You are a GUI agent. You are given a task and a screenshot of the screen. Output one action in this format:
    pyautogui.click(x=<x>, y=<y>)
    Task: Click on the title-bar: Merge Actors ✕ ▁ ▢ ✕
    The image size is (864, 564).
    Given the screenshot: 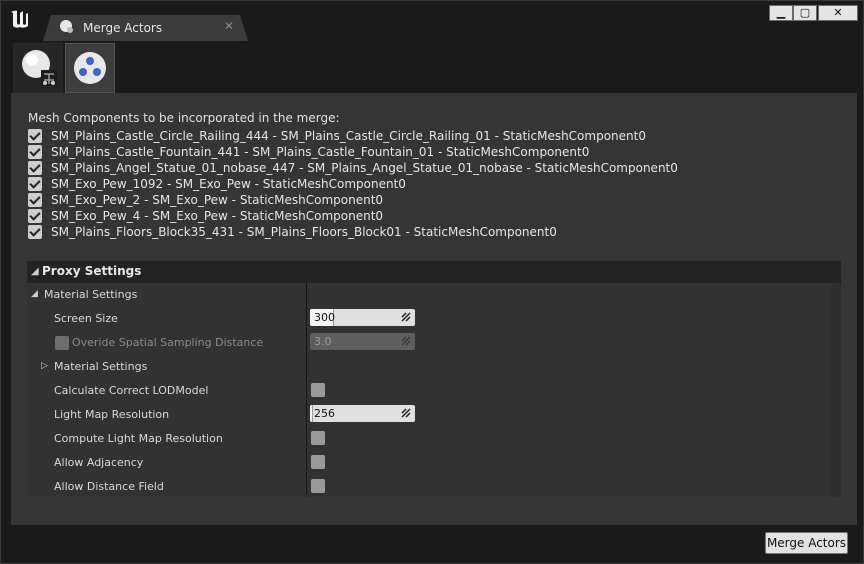 What is the action you would take?
    pyautogui.click(x=432, y=21)
    